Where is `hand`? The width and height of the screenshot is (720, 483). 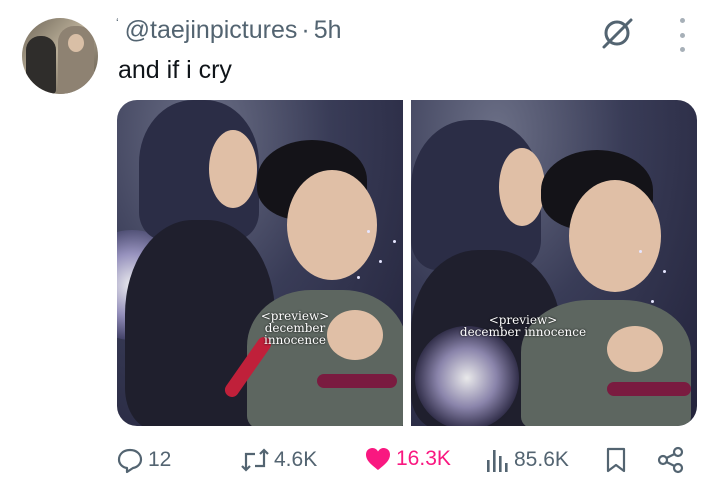 hand is located at coordinates (635, 349).